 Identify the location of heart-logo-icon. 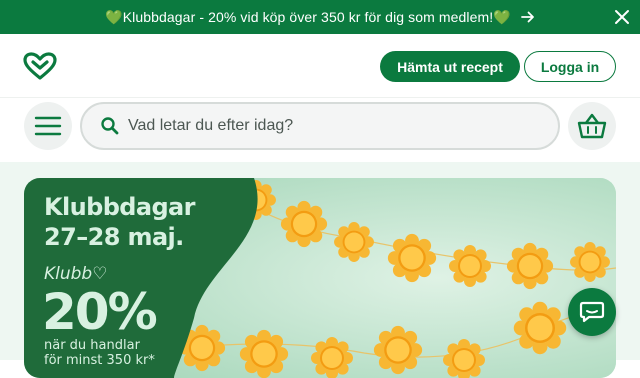
(40, 66).